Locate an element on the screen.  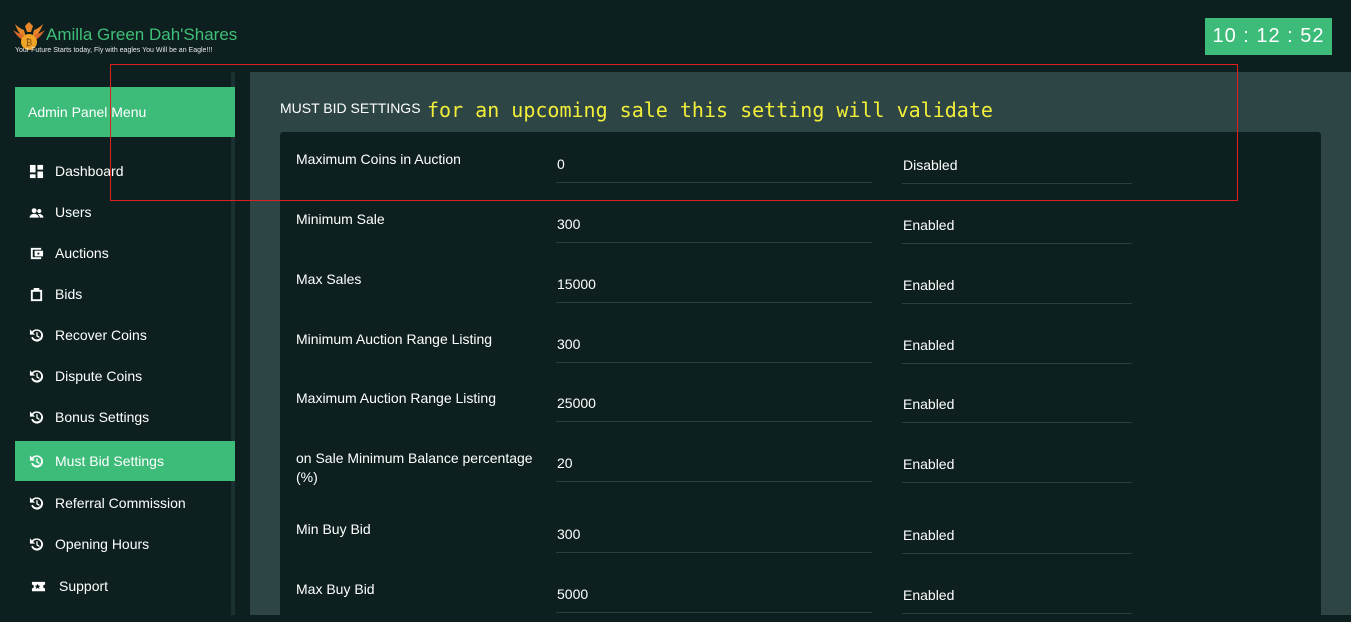
sidebar-item-label: Referral Commission is located at coordinates (120, 503).